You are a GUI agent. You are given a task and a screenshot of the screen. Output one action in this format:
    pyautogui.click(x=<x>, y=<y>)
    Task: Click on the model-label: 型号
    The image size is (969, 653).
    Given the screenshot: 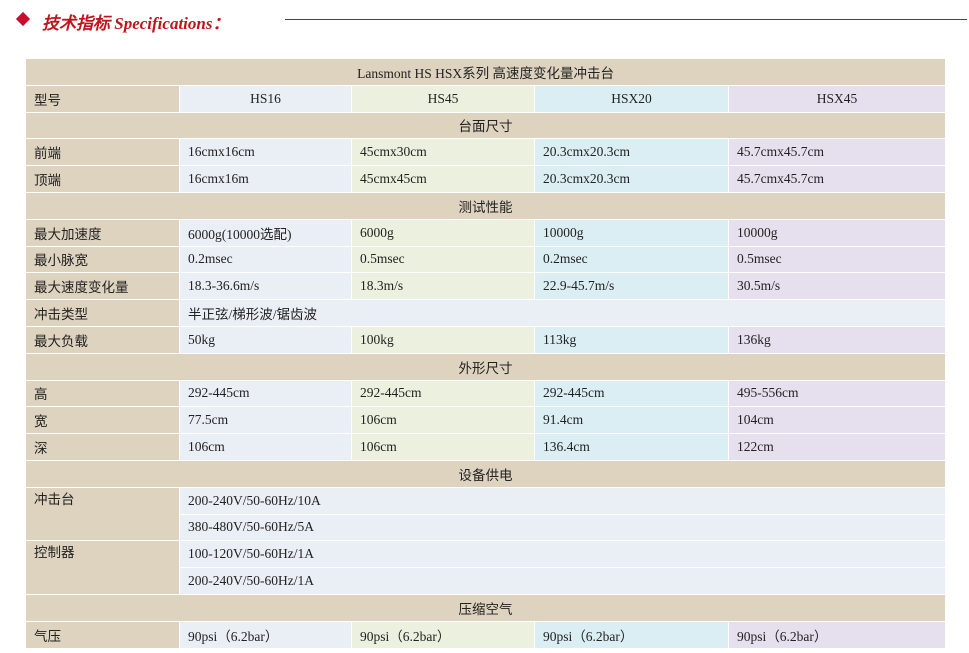 What is the action you would take?
    pyautogui.click(x=102, y=98)
    